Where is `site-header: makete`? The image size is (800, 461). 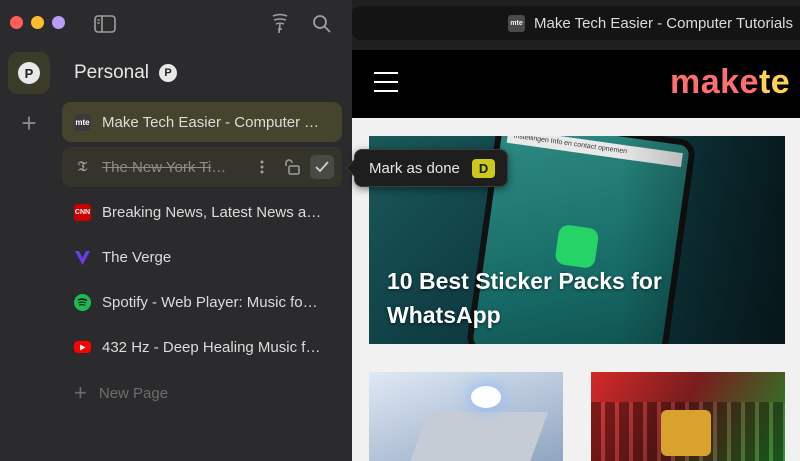
site-header: makete is located at coordinates (576, 84).